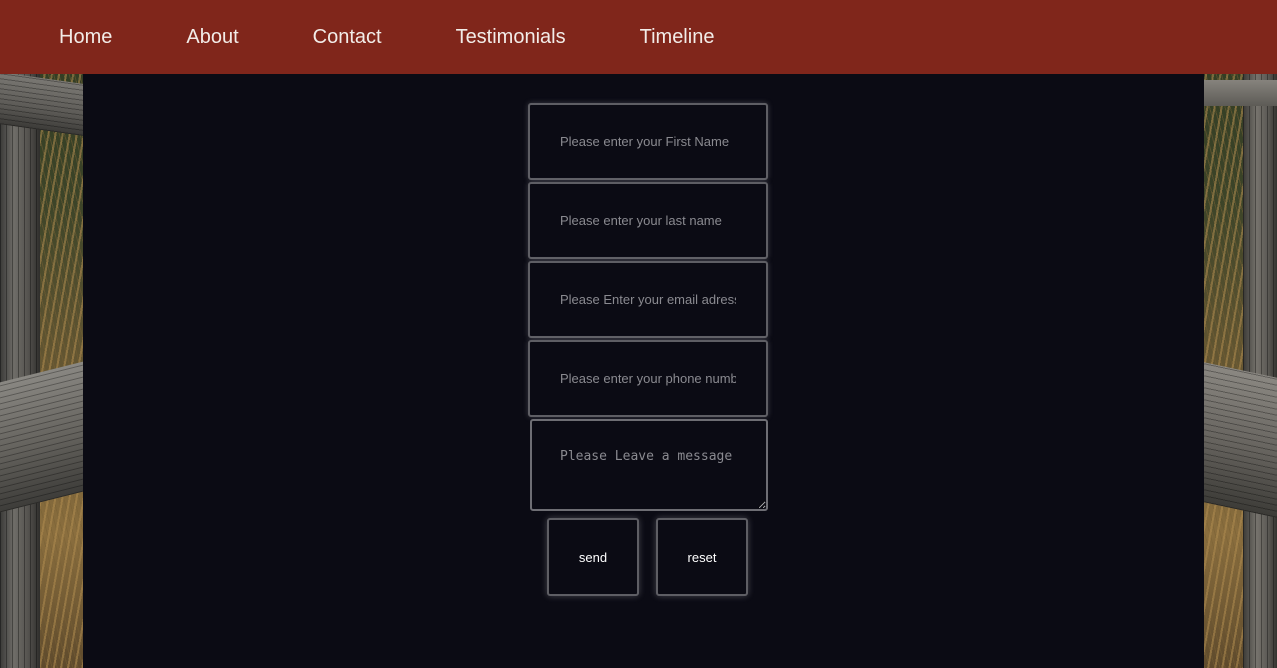 The width and height of the screenshot is (1277, 668). Describe the element at coordinates (41, 334) in the screenshot. I see `background-image-left` at that location.